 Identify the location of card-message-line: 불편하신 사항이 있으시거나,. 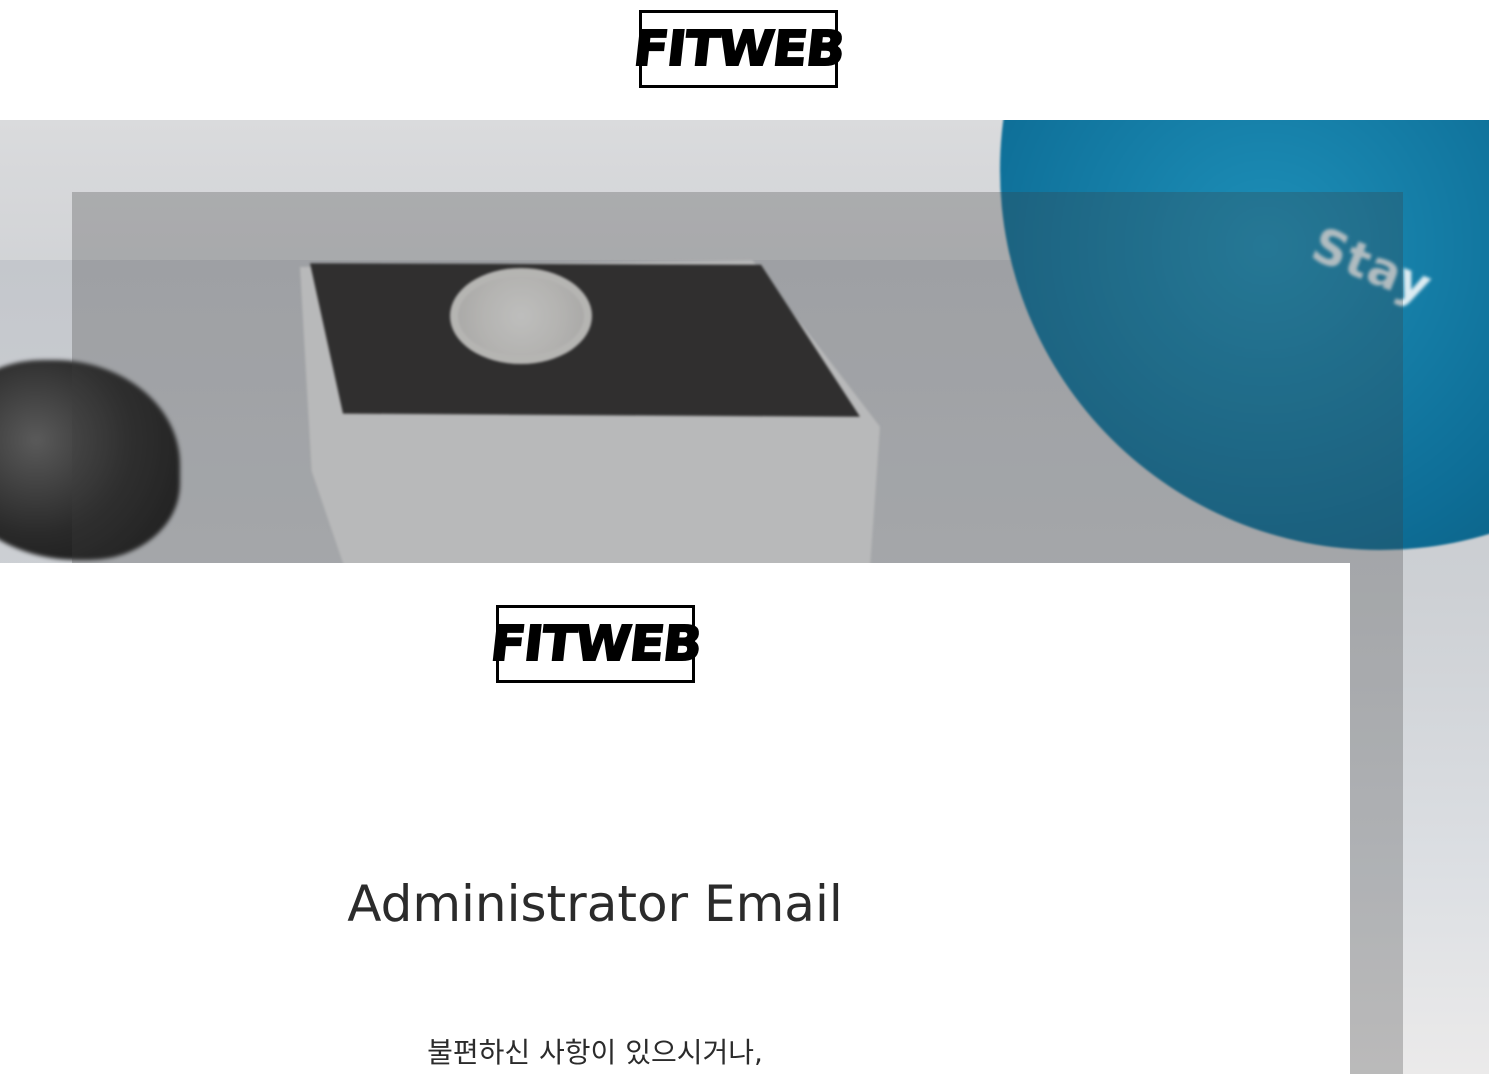
(595, 1052).